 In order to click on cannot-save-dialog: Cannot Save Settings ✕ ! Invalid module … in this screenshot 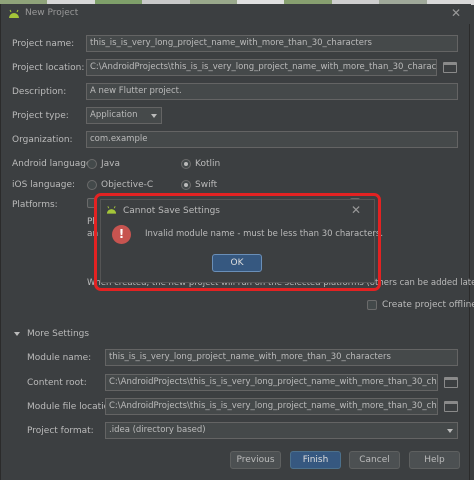, I will do `click(241, 241)`.